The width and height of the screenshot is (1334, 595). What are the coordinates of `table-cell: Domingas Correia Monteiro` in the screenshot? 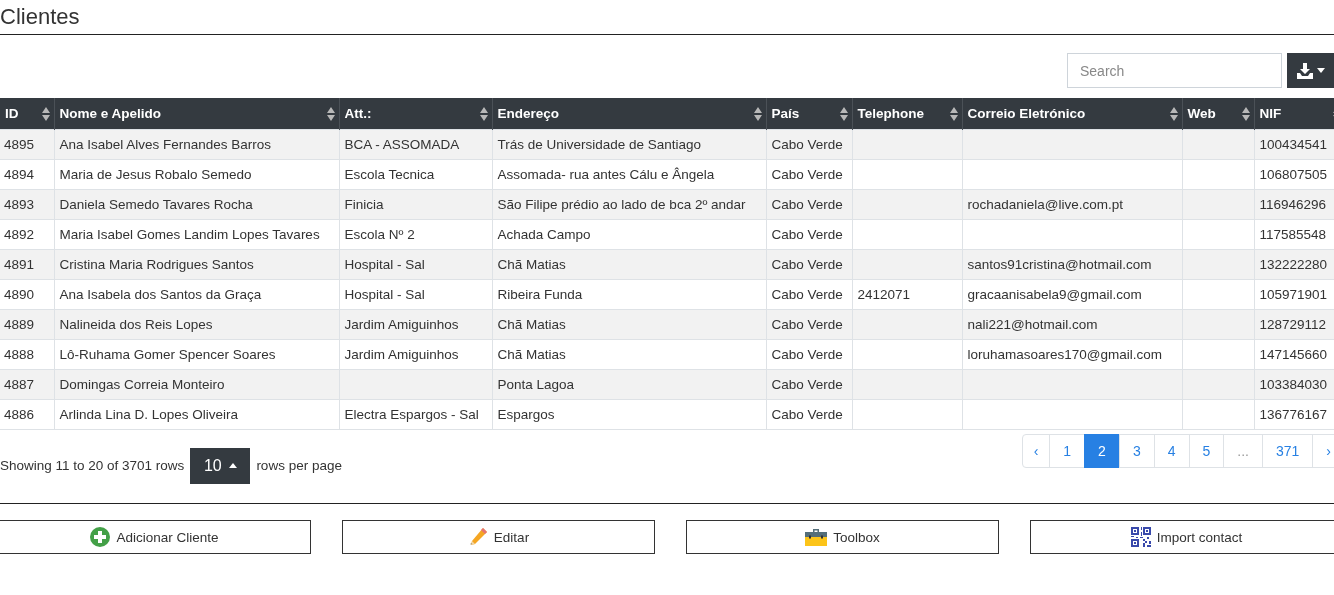 It's located at (196, 384).